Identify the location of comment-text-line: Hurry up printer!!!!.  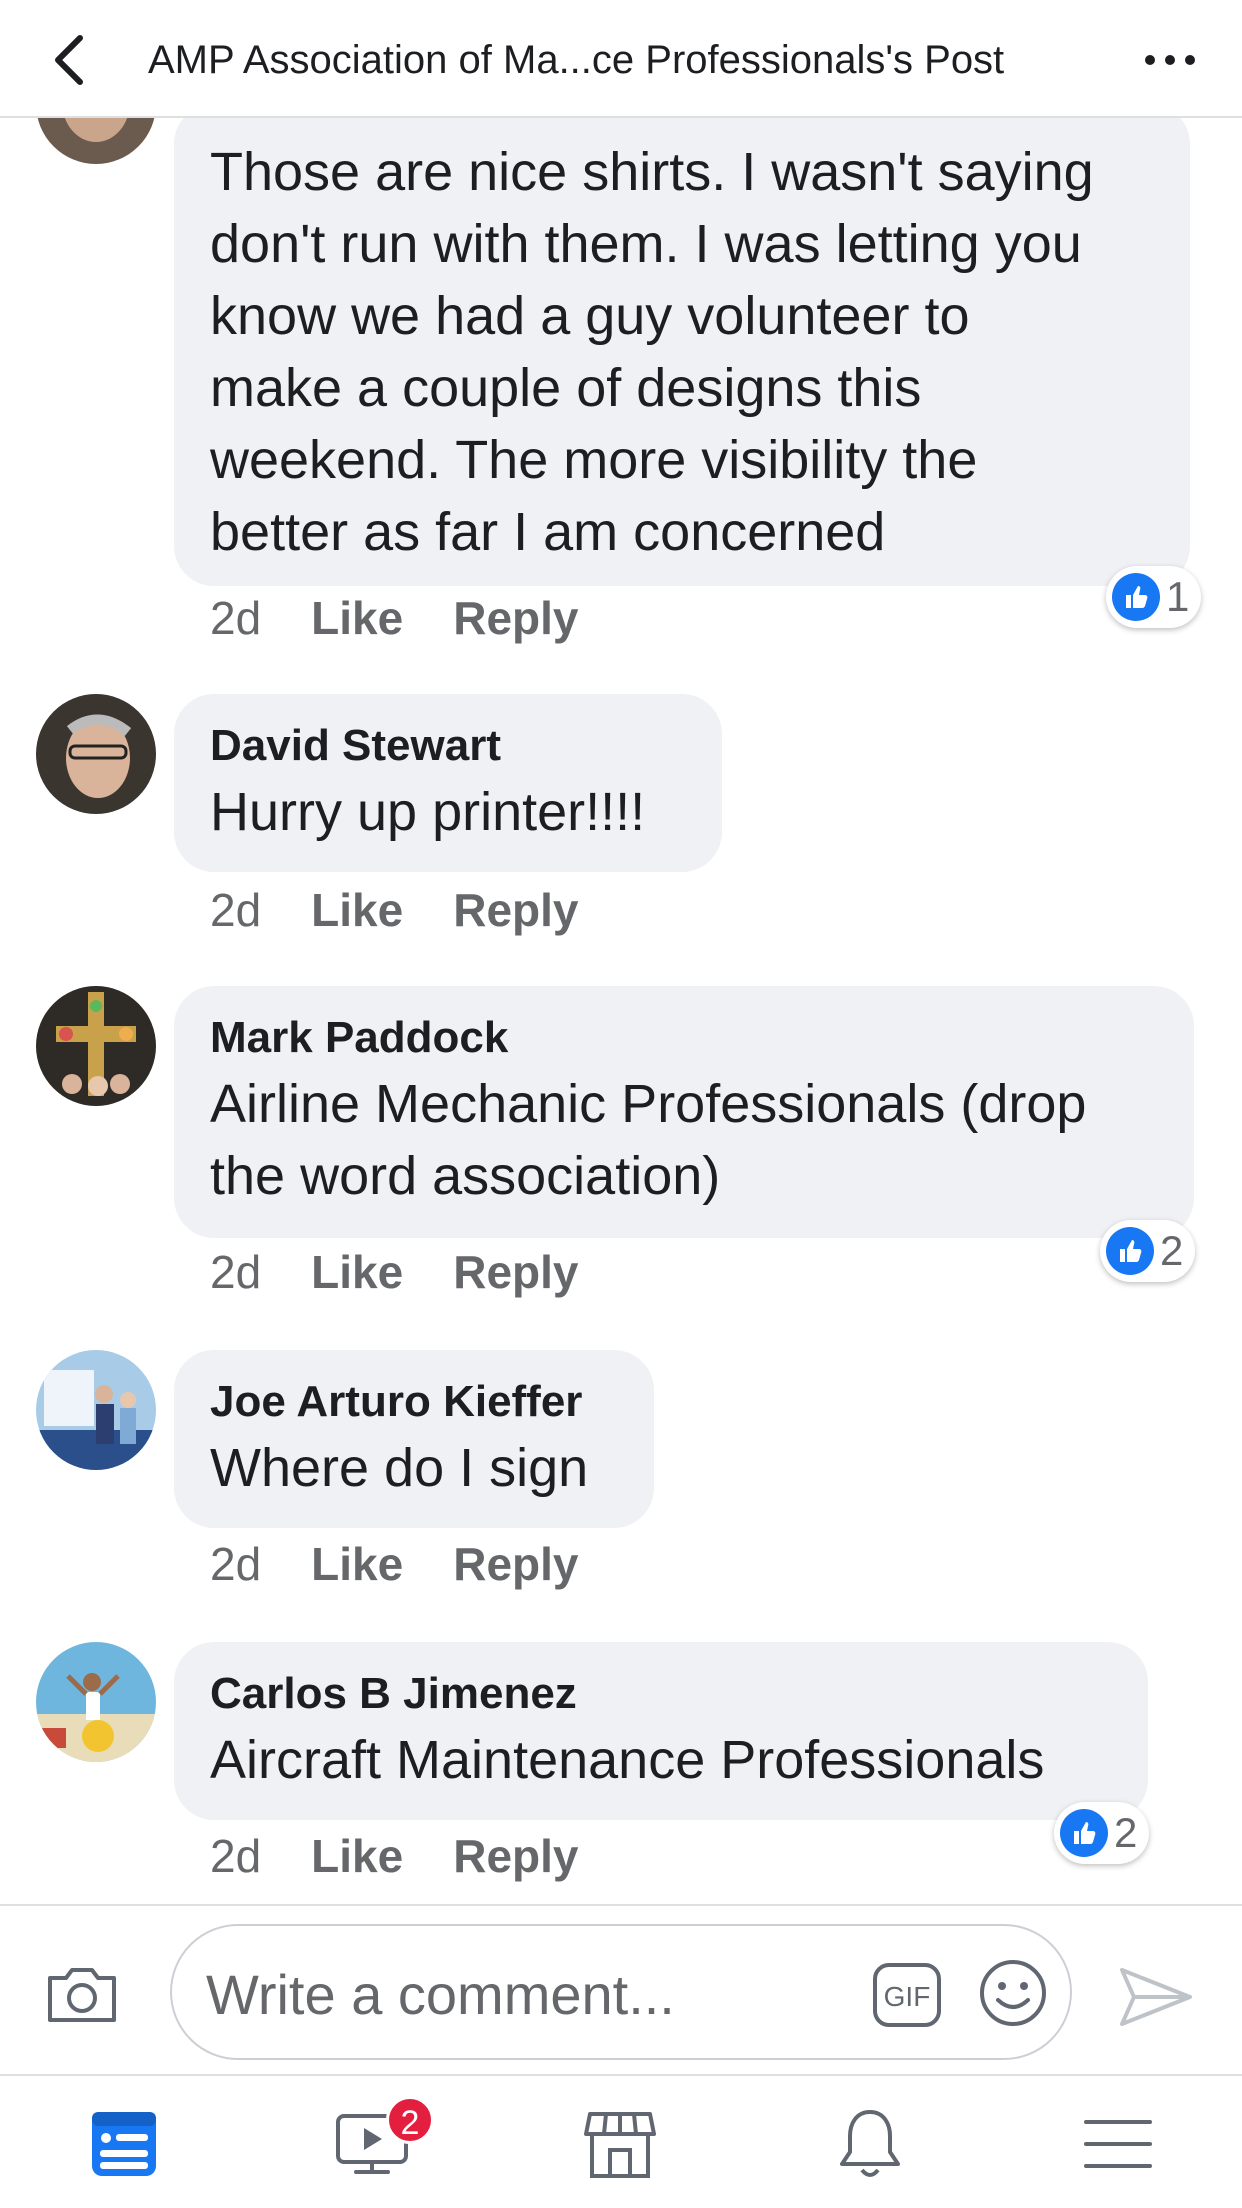
(428, 812).